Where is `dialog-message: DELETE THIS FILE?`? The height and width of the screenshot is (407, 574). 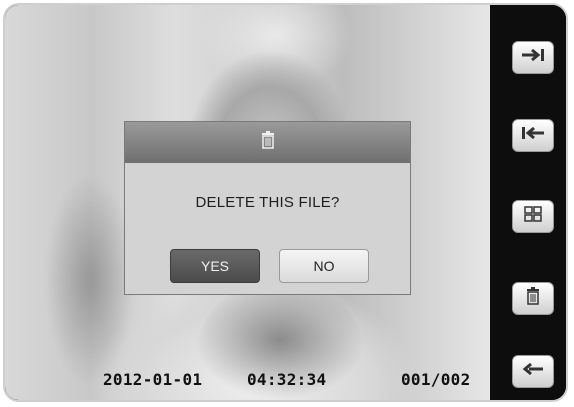 dialog-message: DELETE THIS FILE? is located at coordinates (267, 202).